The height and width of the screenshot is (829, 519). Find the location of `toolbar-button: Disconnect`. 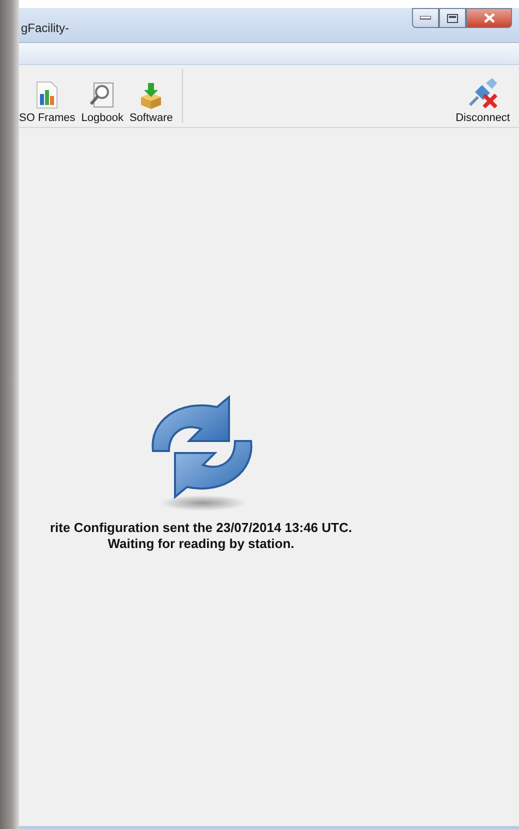

toolbar-button: Disconnect is located at coordinates (484, 96).